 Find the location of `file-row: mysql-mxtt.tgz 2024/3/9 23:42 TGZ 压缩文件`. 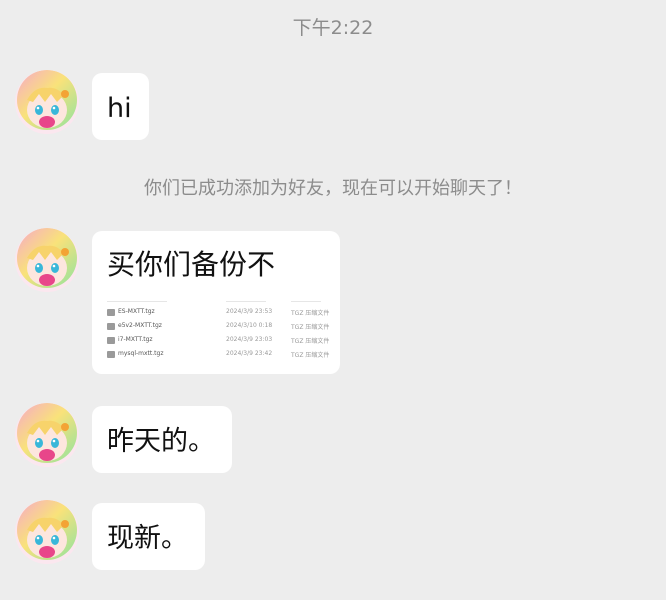

file-row: mysql-mxtt.tgz 2024/3/9 23:42 TGZ 压缩文件 is located at coordinates (223, 356).